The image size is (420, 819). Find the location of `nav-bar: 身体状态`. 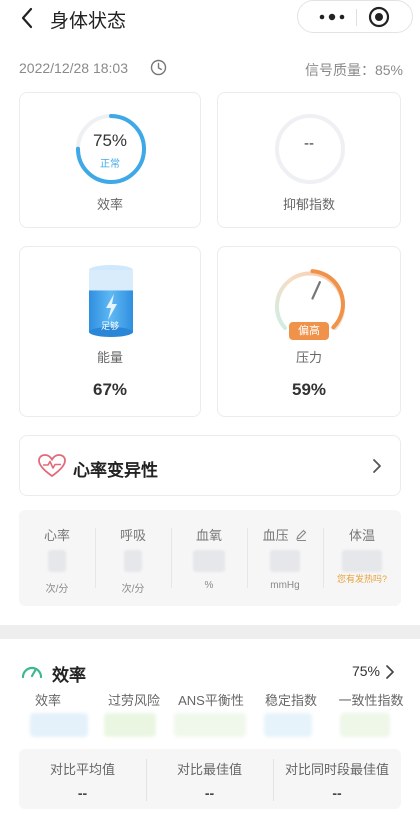

nav-bar: 身体状态 is located at coordinates (210, 20).